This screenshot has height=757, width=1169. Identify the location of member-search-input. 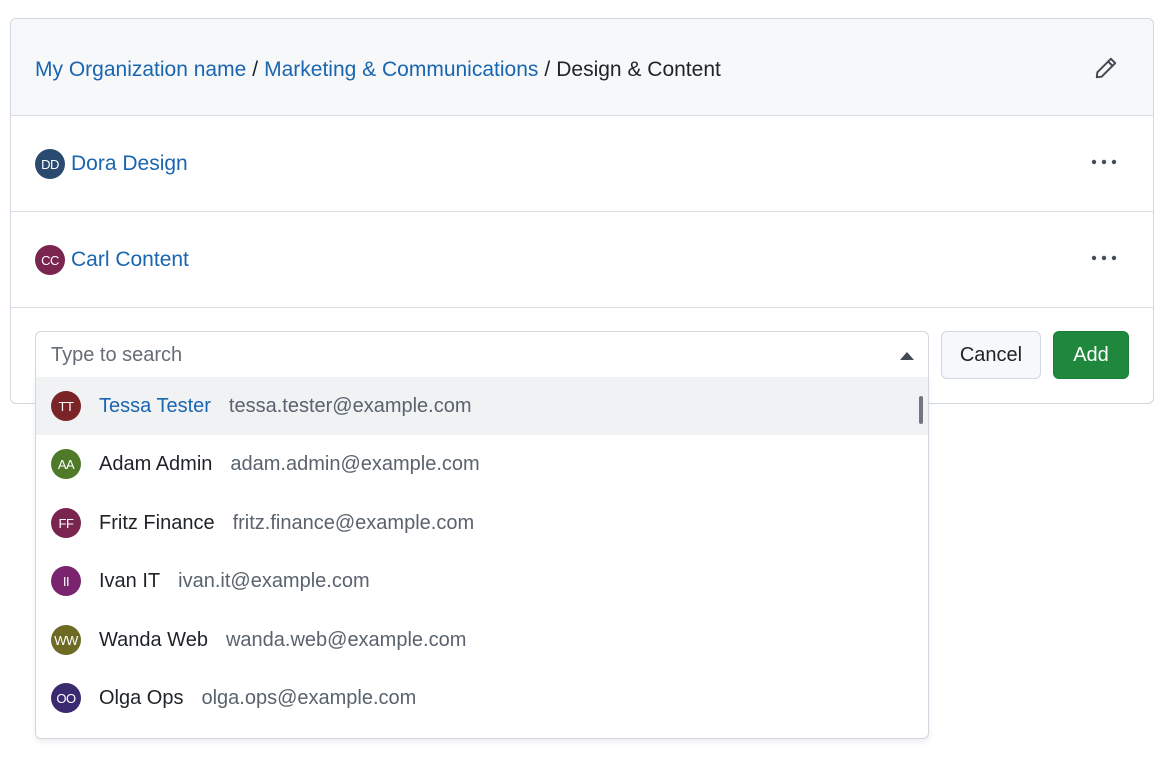
(456, 355).